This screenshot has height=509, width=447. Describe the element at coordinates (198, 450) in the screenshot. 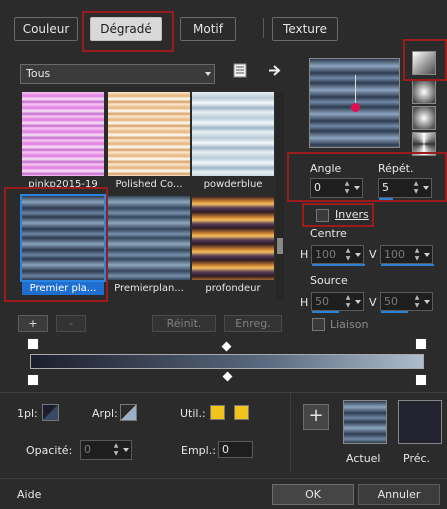

I see `empl-label: Empl.:` at that location.